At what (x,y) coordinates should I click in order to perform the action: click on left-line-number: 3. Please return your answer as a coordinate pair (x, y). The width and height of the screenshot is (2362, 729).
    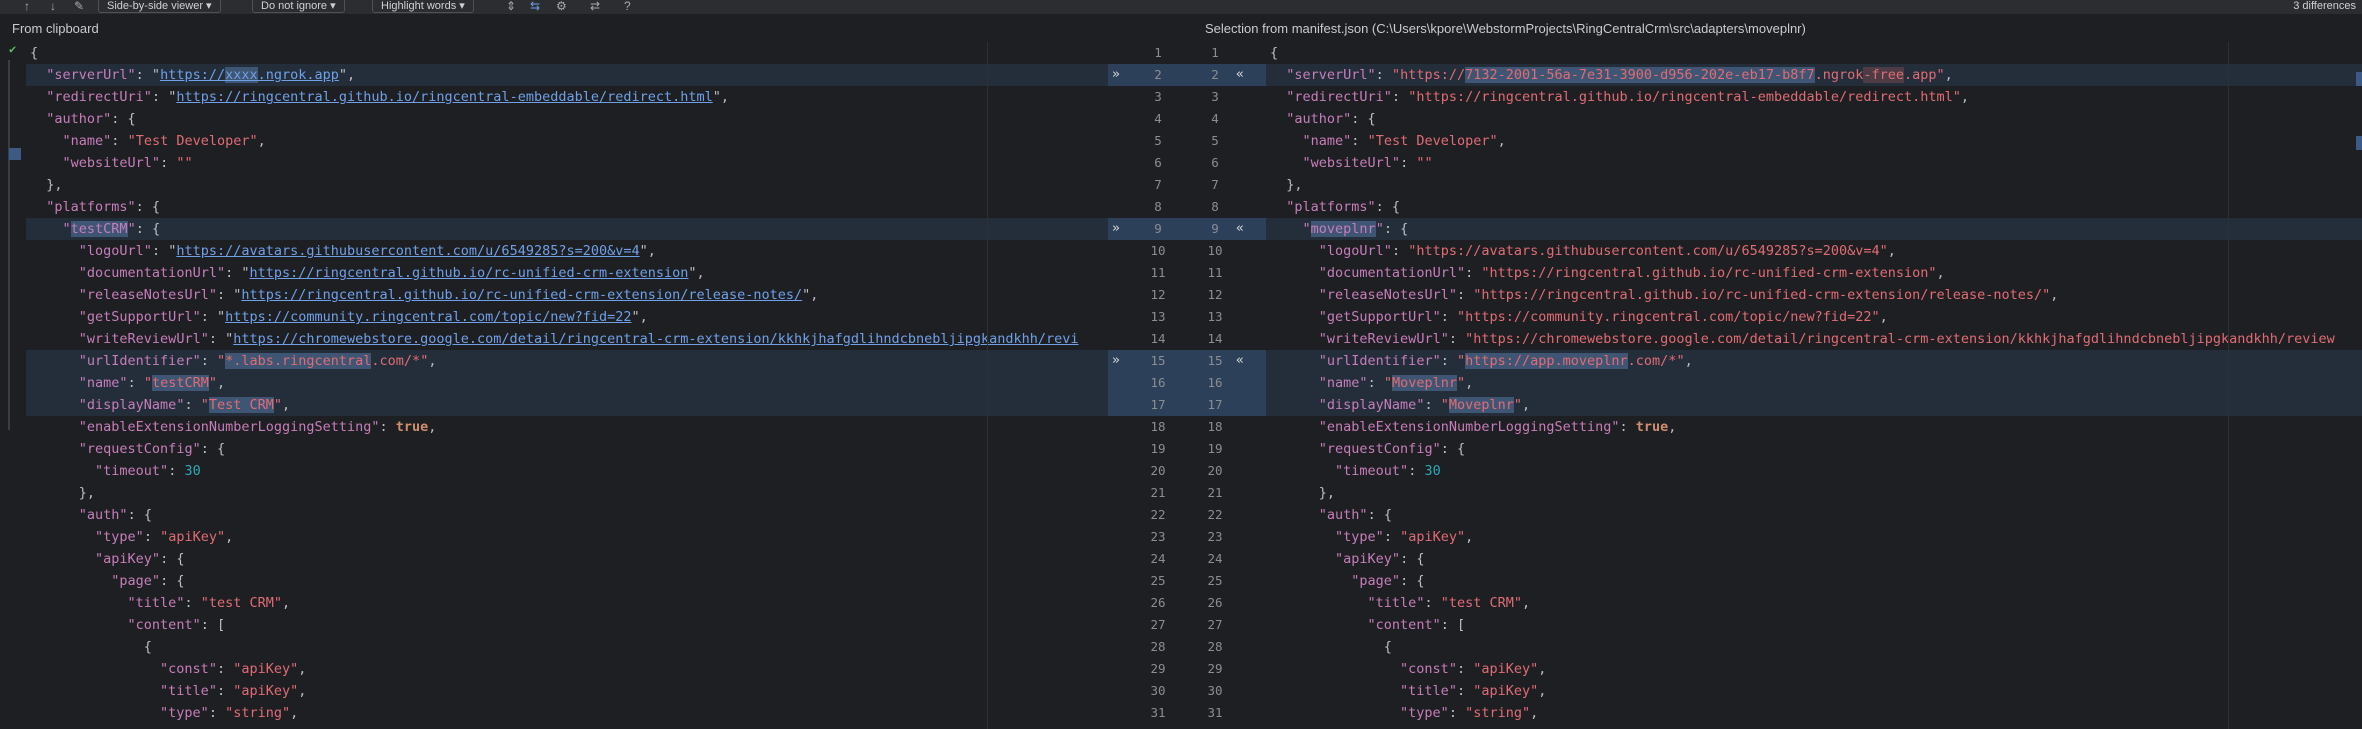
    Looking at the image, I should click on (1158, 96).